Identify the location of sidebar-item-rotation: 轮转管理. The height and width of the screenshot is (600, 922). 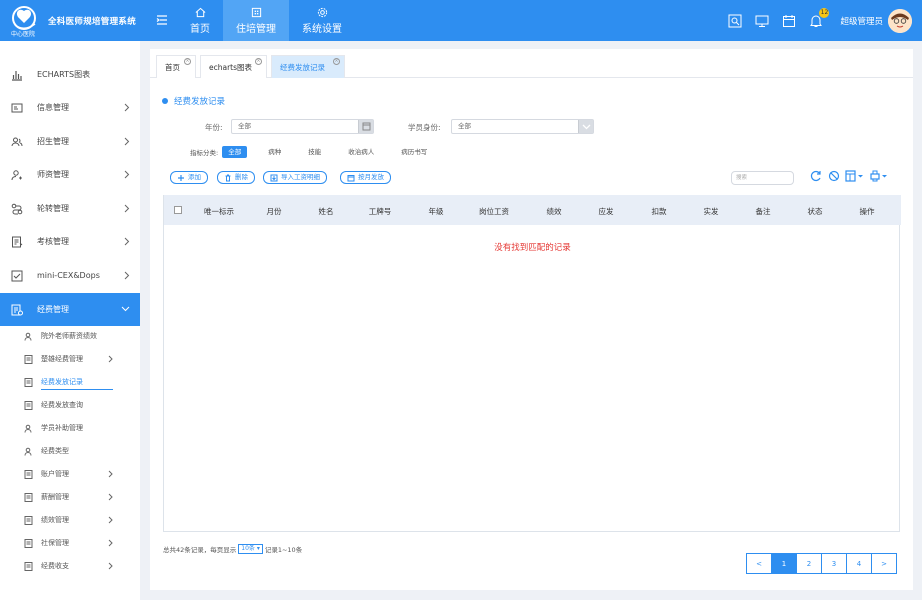
(70, 208).